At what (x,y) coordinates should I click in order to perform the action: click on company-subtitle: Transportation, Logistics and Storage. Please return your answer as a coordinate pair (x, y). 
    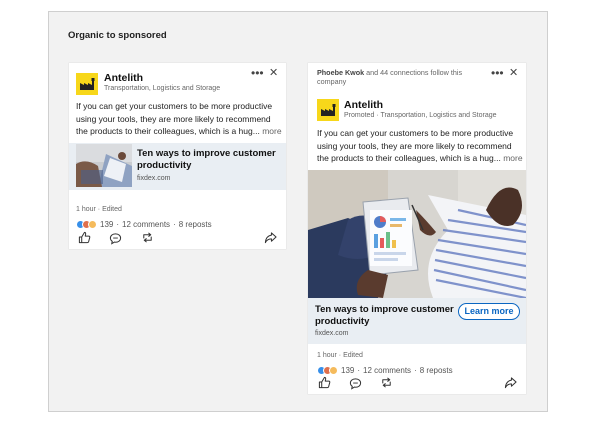
    Looking at the image, I should click on (162, 88).